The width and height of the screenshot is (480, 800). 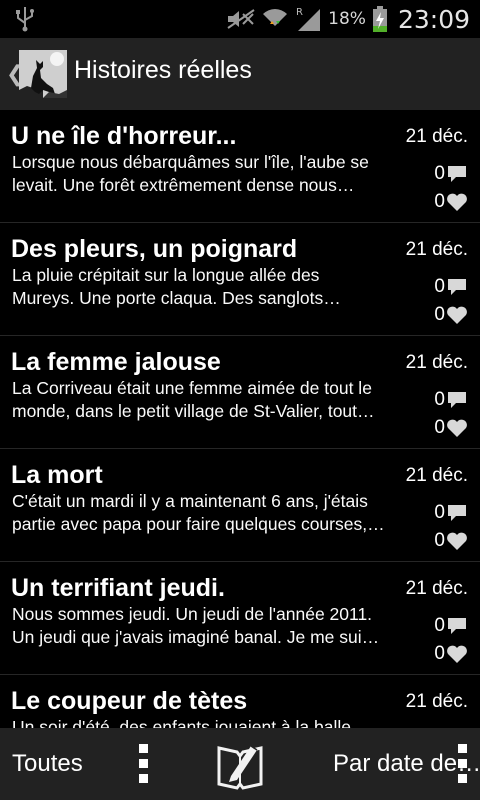 What do you see at coordinates (154, 249) in the screenshot?
I see `story-title: Des pleurs, un poignard` at bounding box center [154, 249].